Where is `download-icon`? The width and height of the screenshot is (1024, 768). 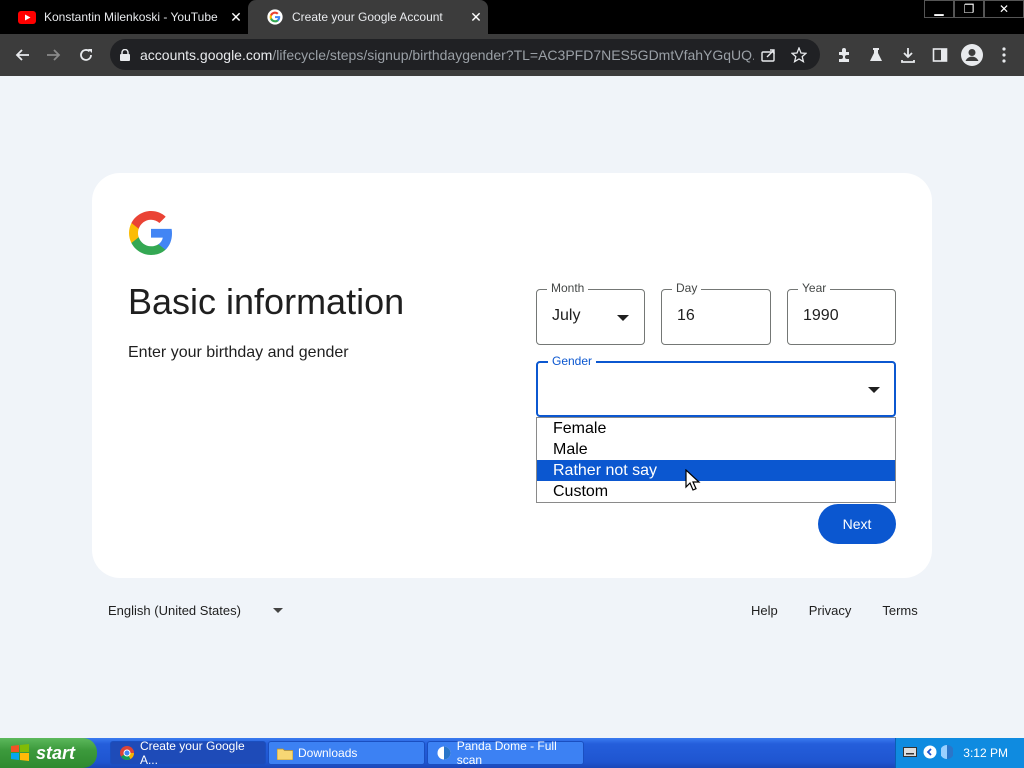 download-icon is located at coordinates (908, 55).